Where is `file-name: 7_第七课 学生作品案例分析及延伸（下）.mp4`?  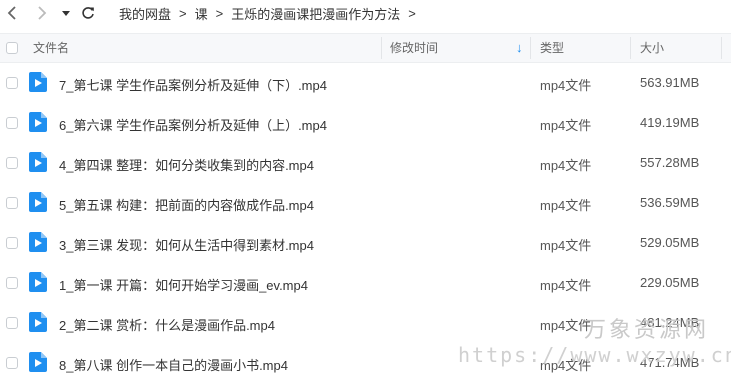 file-name: 7_第七课 学生作品案例分析及延伸（下）.mp4 is located at coordinates (193, 84).